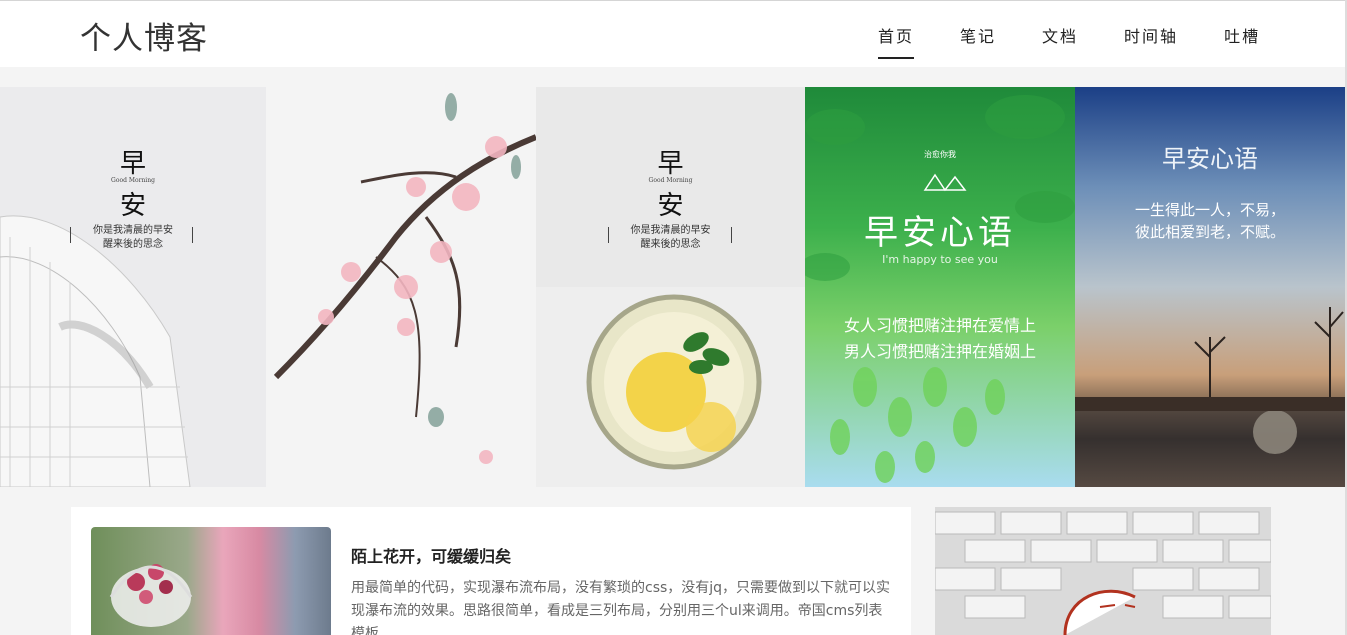  Describe the element at coordinates (1210, 210) in the screenshot. I see `quote-line-1: 一生得此一人，不易，` at that location.